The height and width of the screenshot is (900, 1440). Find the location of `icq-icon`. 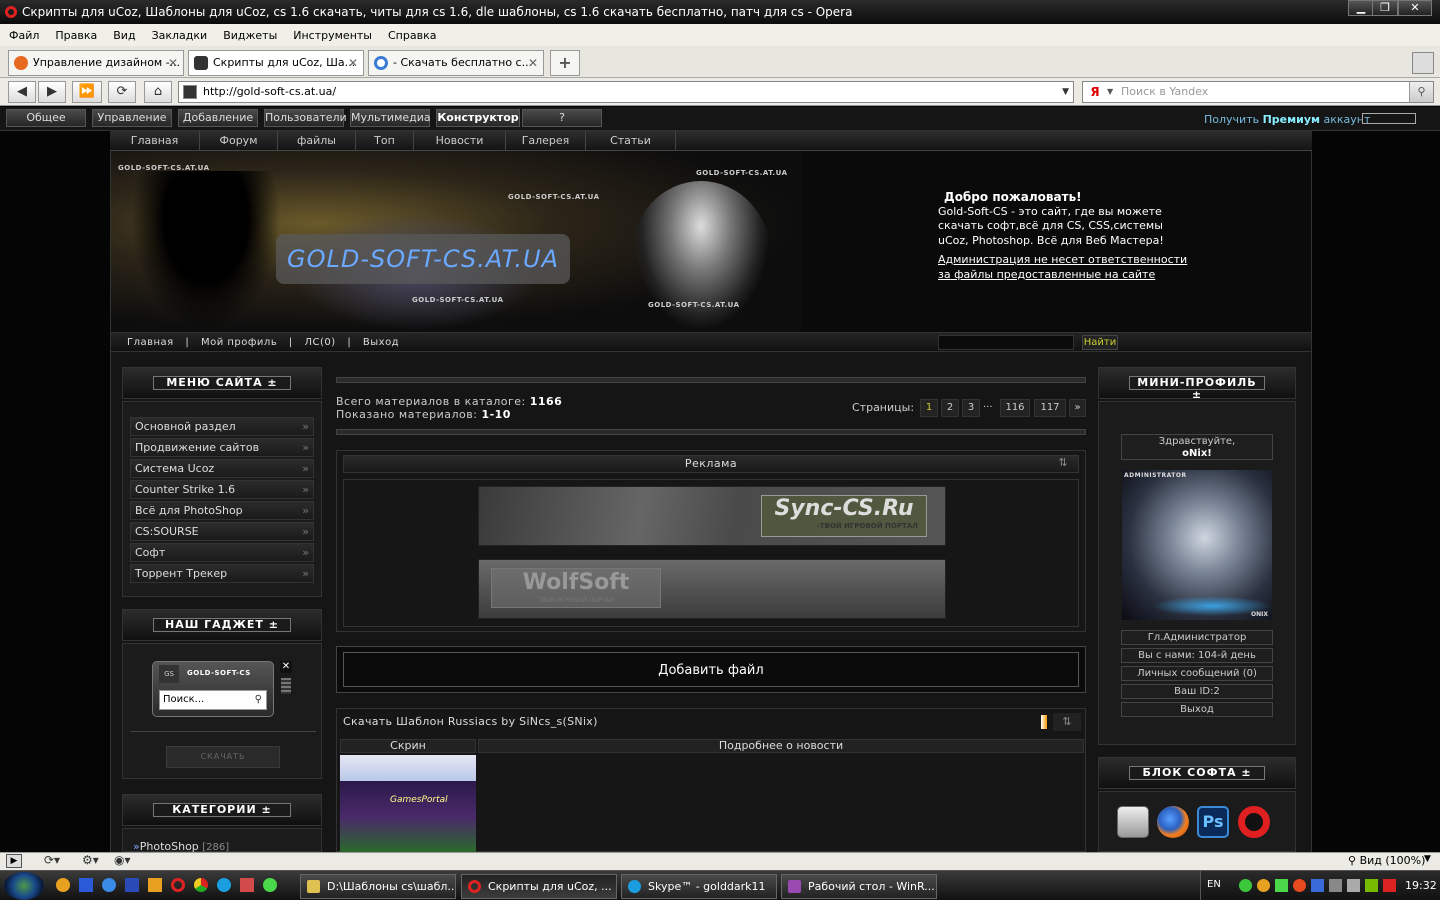

icq-icon is located at coordinates (270, 885).